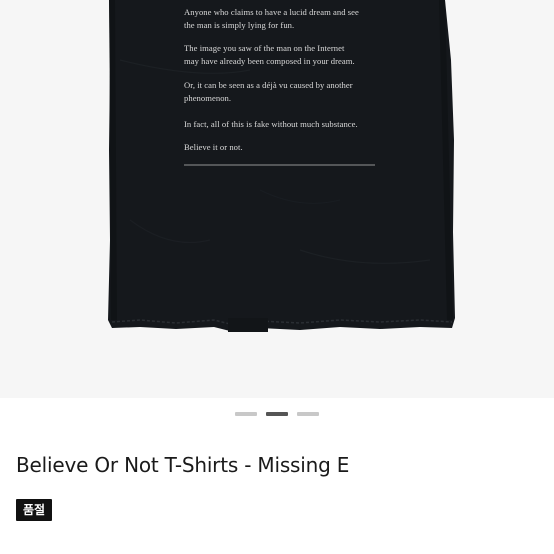  Describe the element at coordinates (183, 465) in the screenshot. I see `product-title: Believe Or Not T-Shirts - Missing E` at that location.